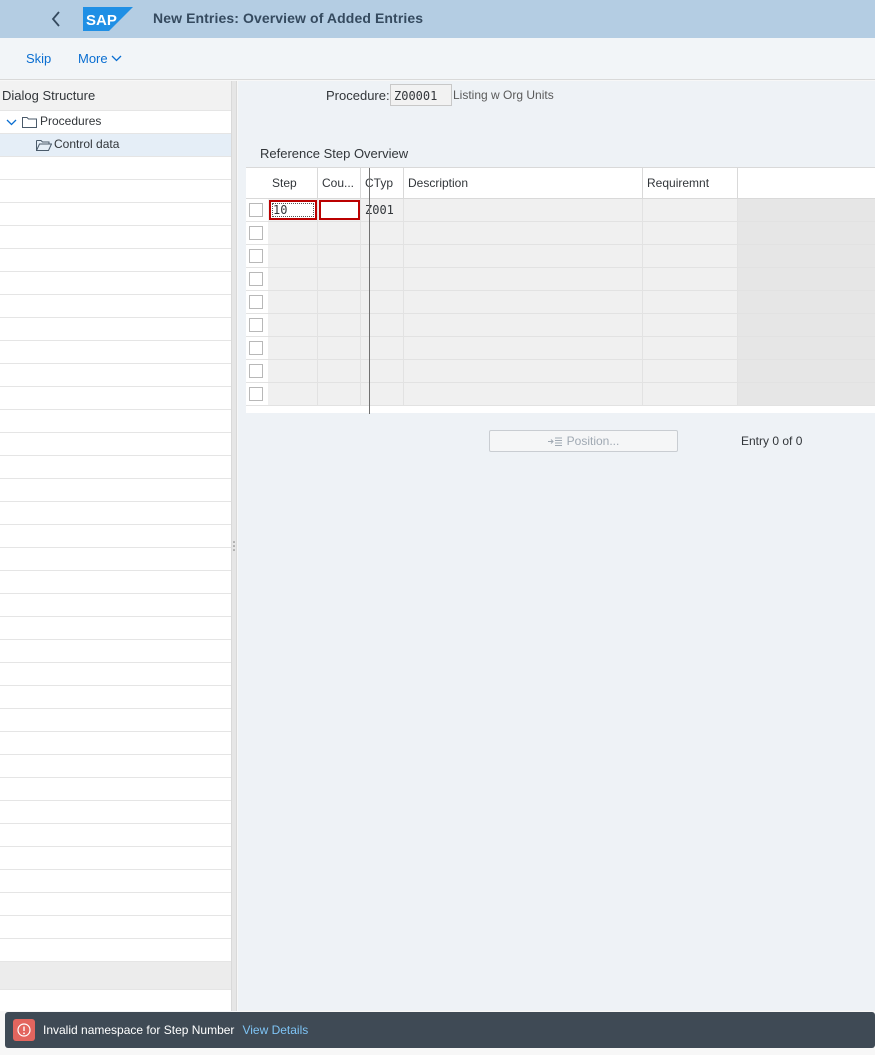 The image size is (875, 1055). I want to click on counter-input, so click(339, 210).